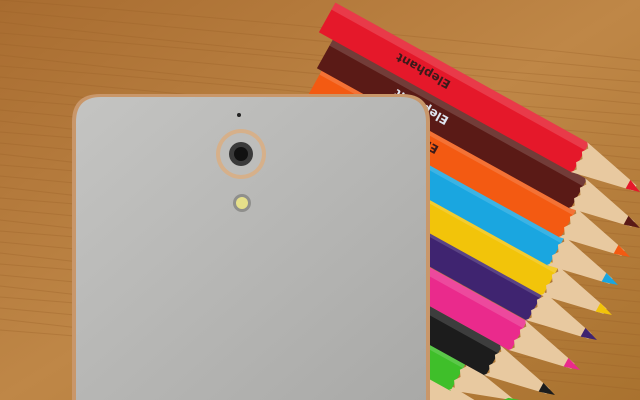 This screenshot has width=640, height=400. I want to click on earpiece-dot, so click(239, 115).